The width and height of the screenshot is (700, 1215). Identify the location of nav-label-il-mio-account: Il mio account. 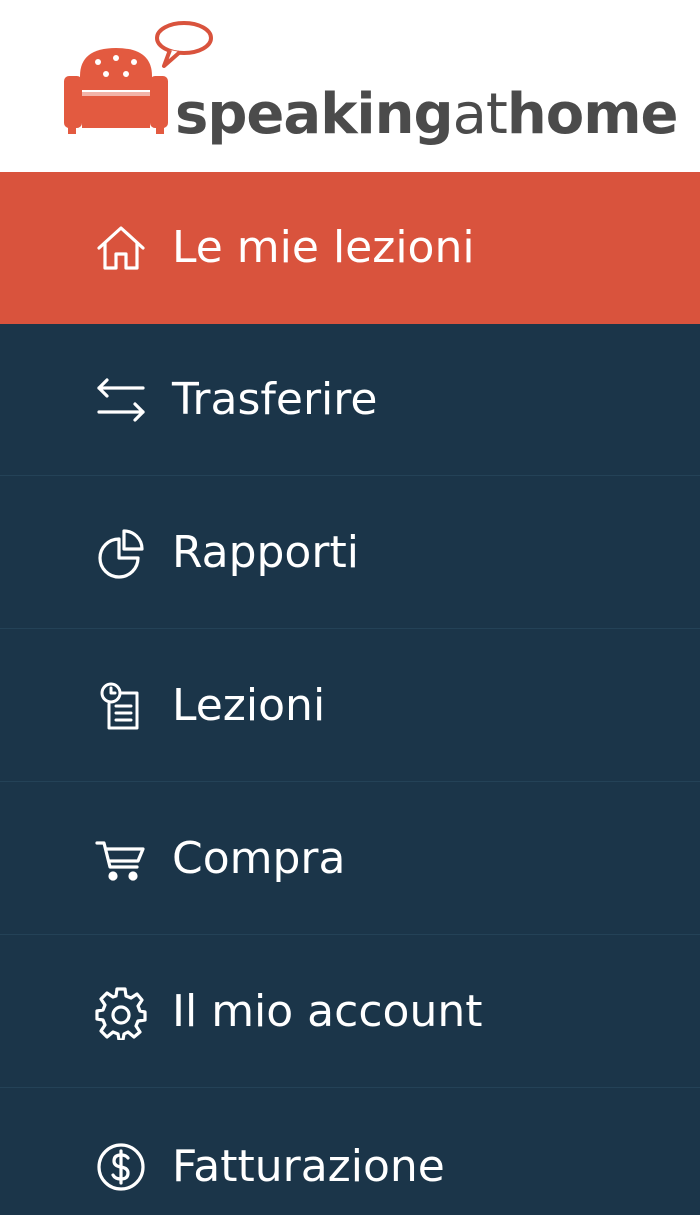
(327, 1011).